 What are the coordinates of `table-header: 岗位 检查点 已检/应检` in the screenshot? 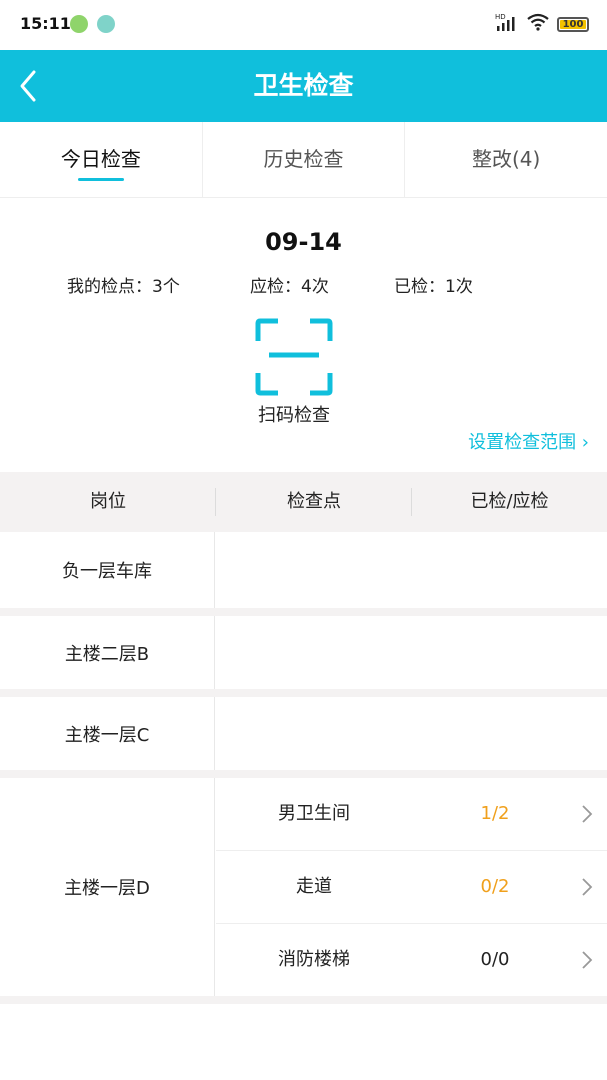 It's located at (303, 502).